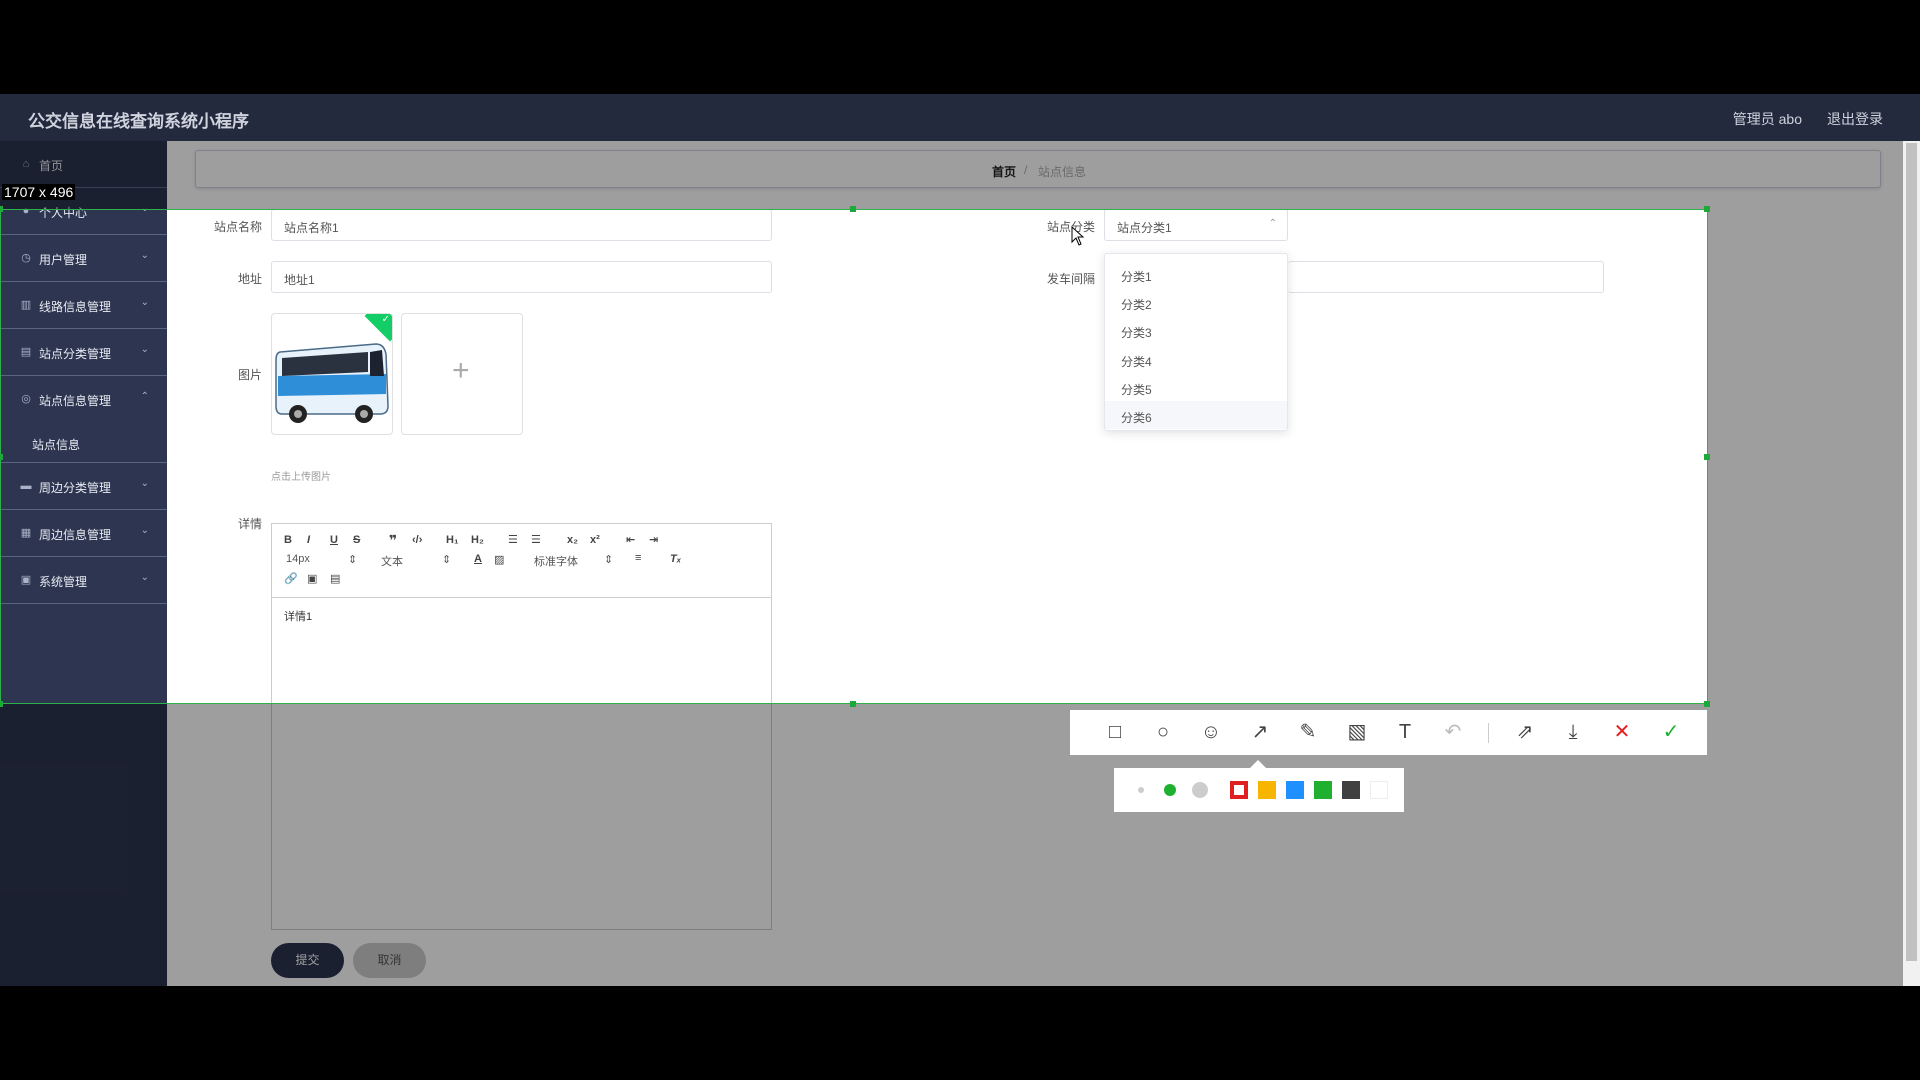 This screenshot has width=1920, height=1080. What do you see at coordinates (63, 260) in the screenshot?
I see `sidebar-item-label: 用户管理` at bounding box center [63, 260].